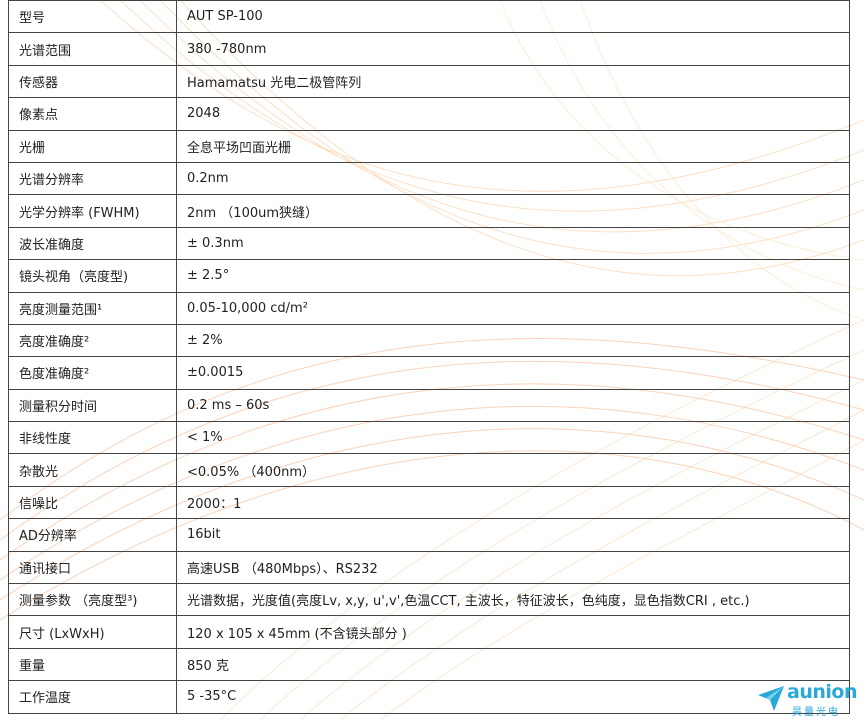  I want to click on spec-row: AD分辨率 16bit, so click(429, 535).